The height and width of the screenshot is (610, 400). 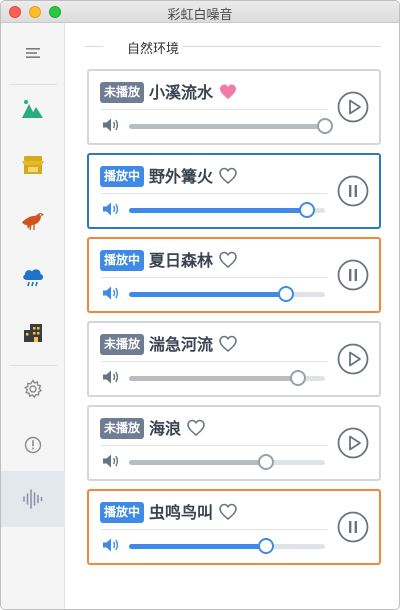 I want to click on sound-wave-icon, so click(x=33, y=499).